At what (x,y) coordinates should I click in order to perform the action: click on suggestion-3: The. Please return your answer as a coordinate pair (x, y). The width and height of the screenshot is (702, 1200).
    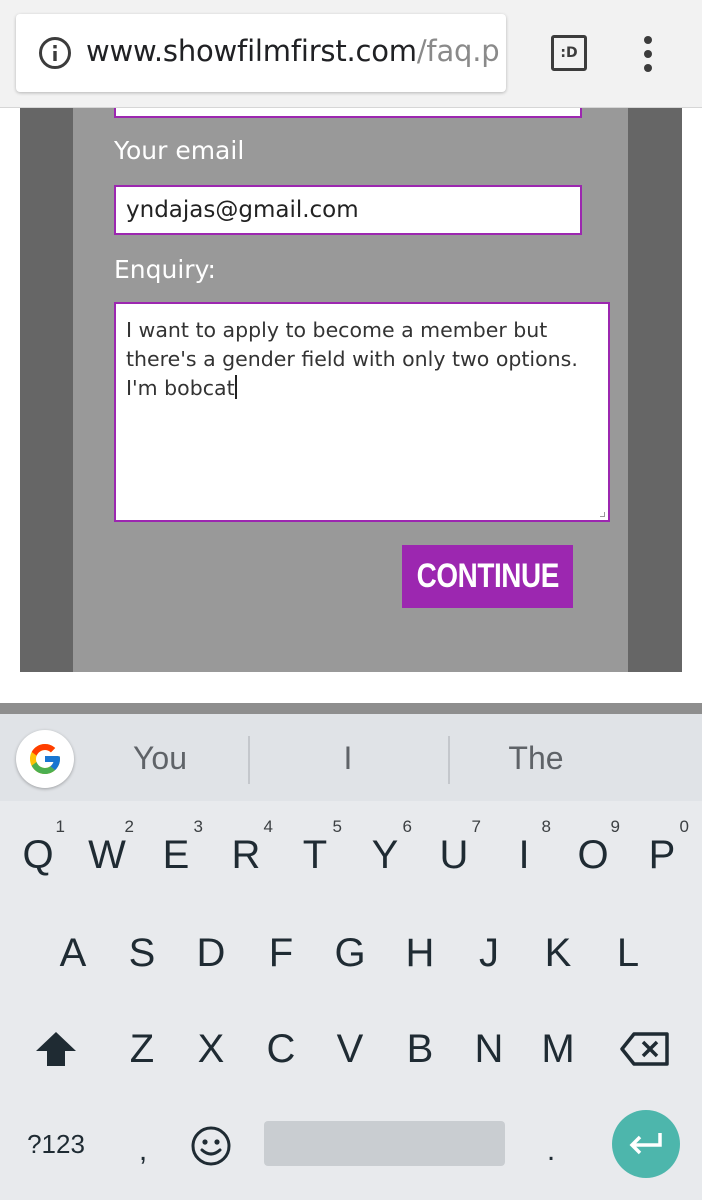
    Looking at the image, I should click on (536, 758).